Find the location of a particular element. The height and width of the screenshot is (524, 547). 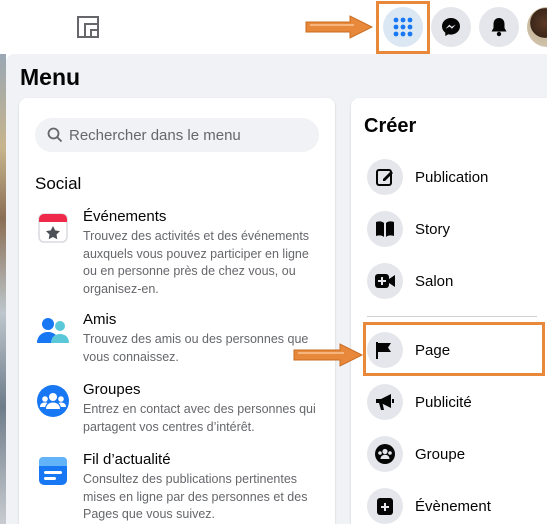

book-icon-wrap is located at coordinates (385, 229).